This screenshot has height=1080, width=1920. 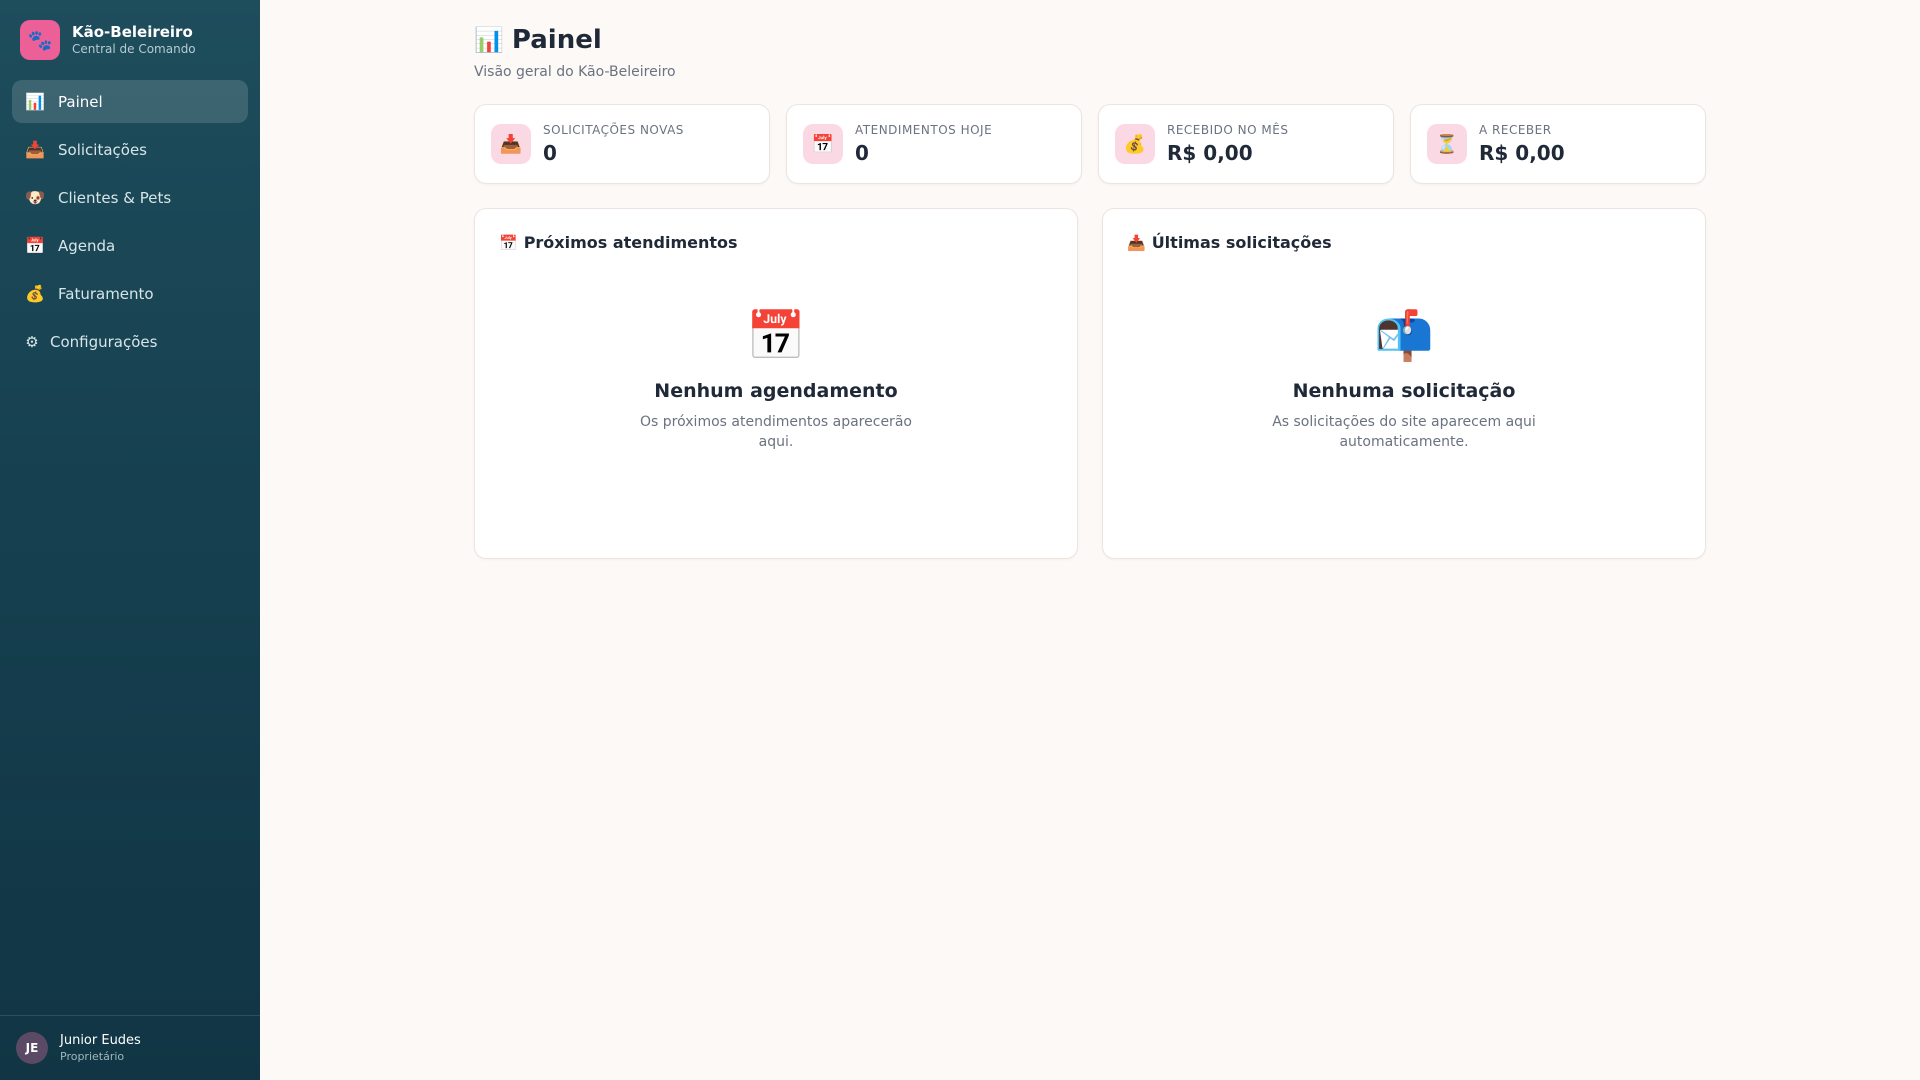 What do you see at coordinates (115, 197) in the screenshot?
I see `sidebar-item-label: Clientes & Pets` at bounding box center [115, 197].